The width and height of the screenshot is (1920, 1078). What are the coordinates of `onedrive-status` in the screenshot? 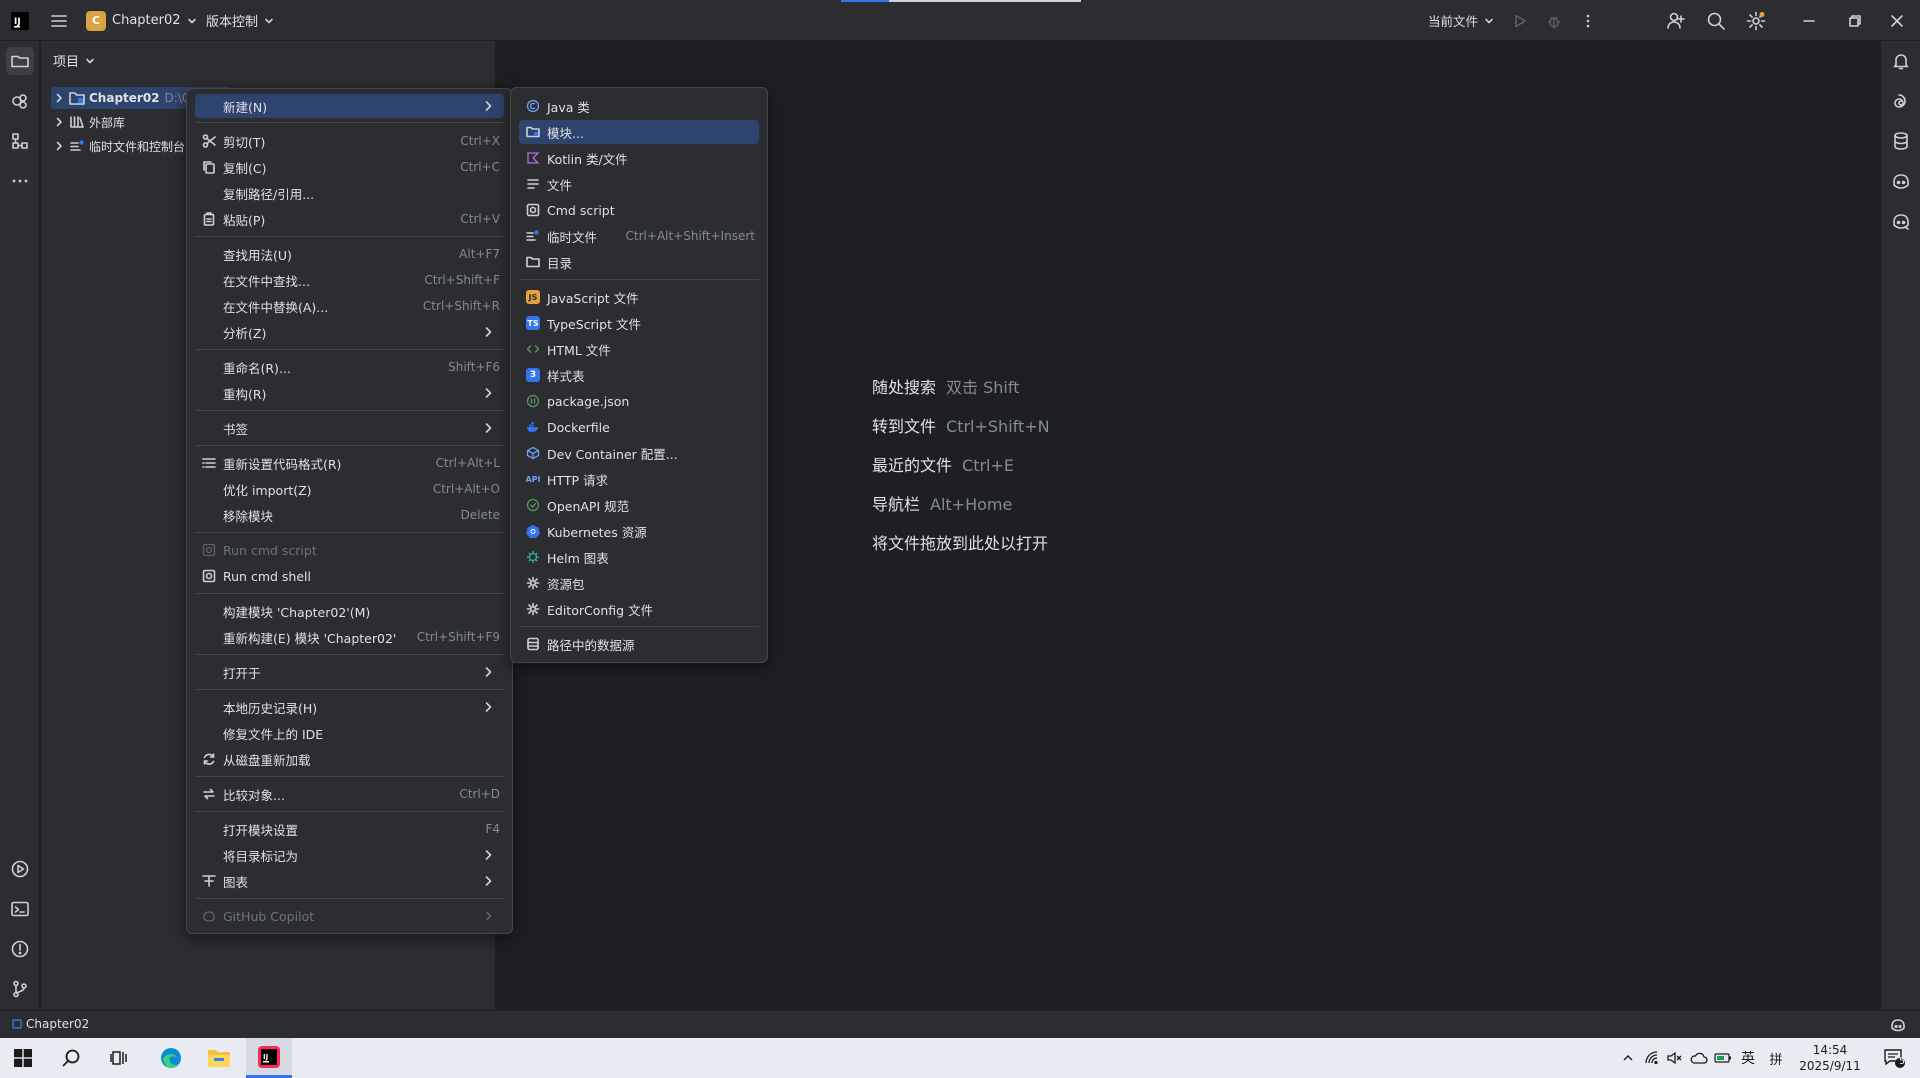 It's located at (1699, 1058).